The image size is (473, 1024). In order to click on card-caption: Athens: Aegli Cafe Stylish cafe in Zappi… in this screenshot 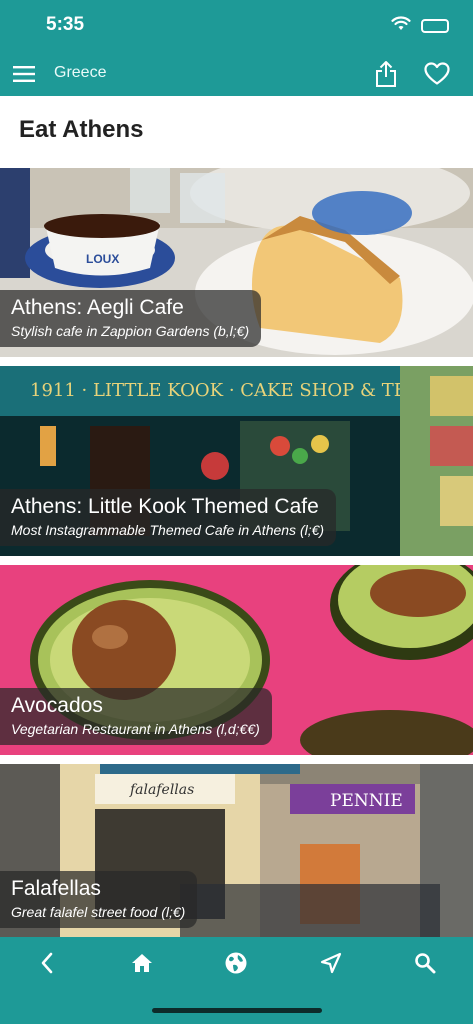, I will do `click(131, 318)`.